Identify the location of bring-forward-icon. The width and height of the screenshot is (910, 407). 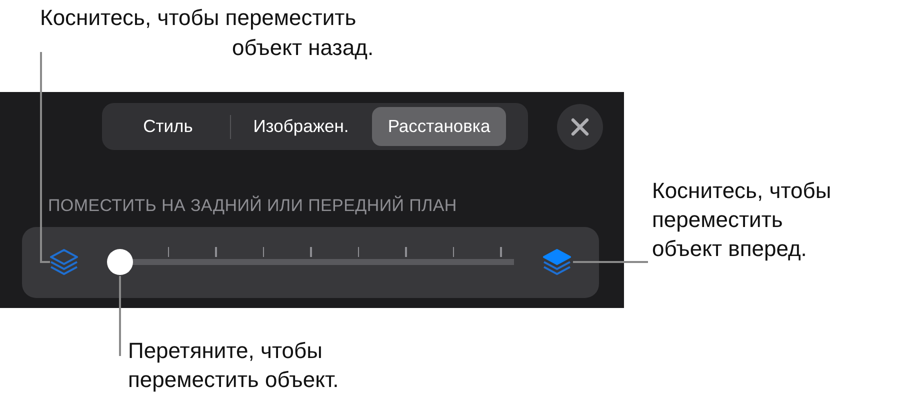
(557, 263).